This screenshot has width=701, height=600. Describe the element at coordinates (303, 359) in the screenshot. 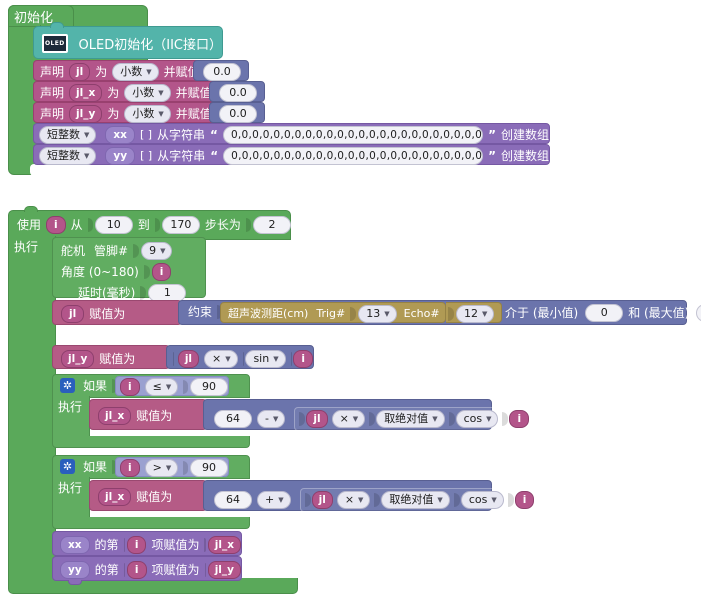

I see `jly-arg-var: i` at that location.